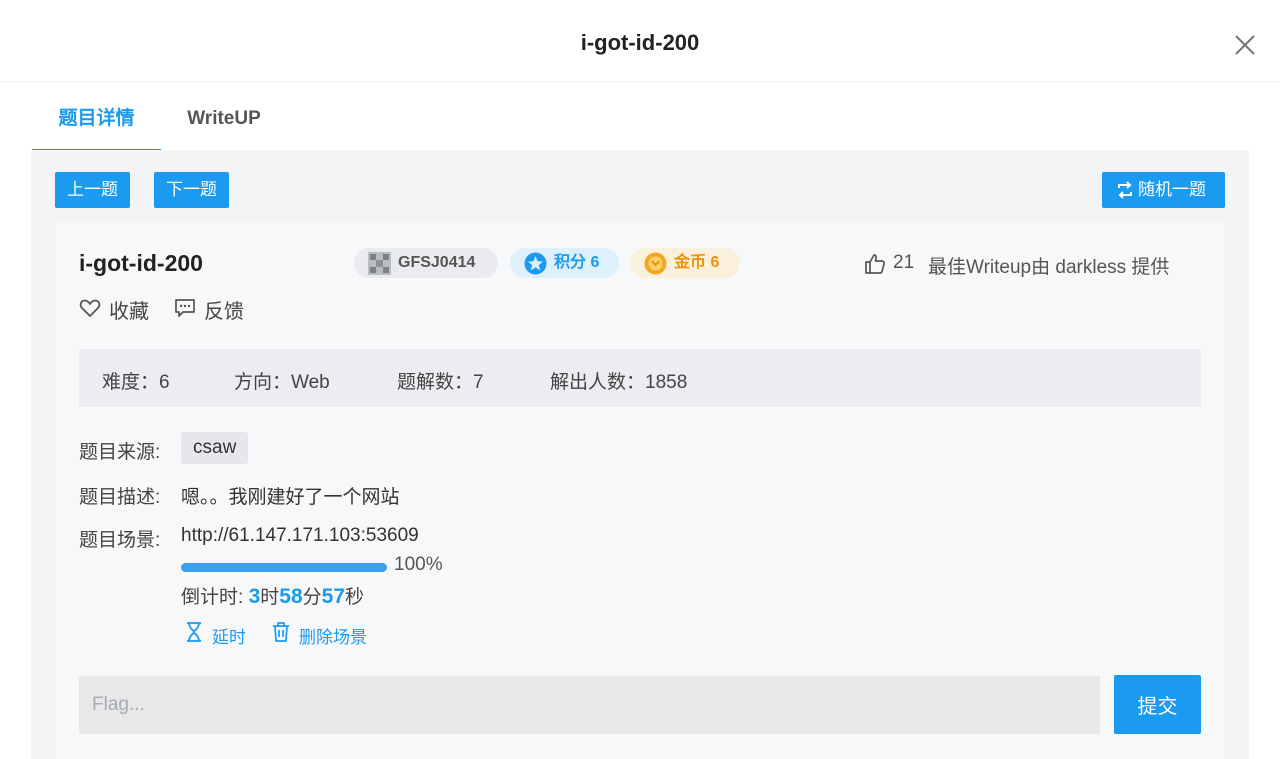 The width and height of the screenshot is (1280, 759). What do you see at coordinates (281, 632) in the screenshot?
I see `trash-icon` at bounding box center [281, 632].